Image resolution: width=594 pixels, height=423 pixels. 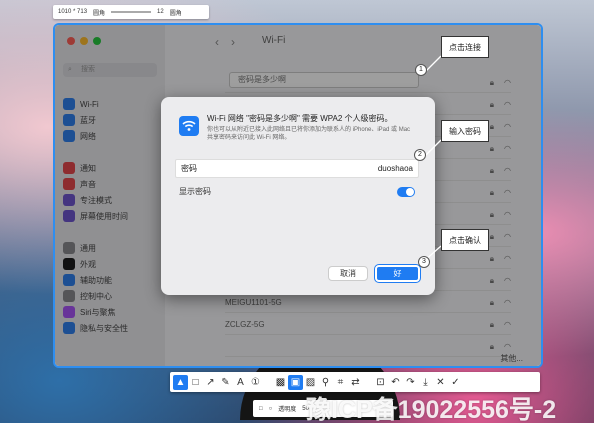 I want to click on crop-icon: ⊡, so click(x=380, y=382).